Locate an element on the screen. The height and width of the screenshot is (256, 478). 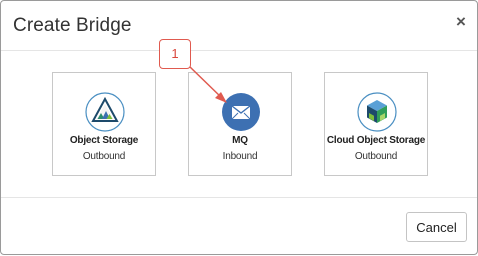
mq-inbound-card: MQ Inbound is located at coordinates (240, 124).